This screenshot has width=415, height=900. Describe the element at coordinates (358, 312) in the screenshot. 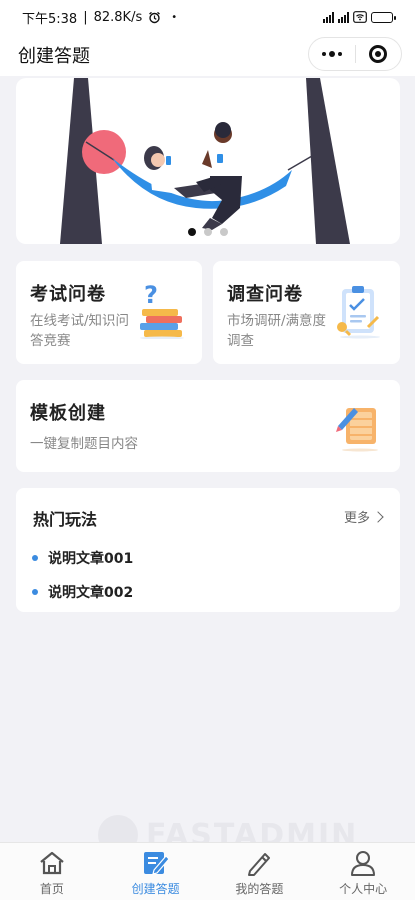

I see `clipboard-check-icon` at that location.